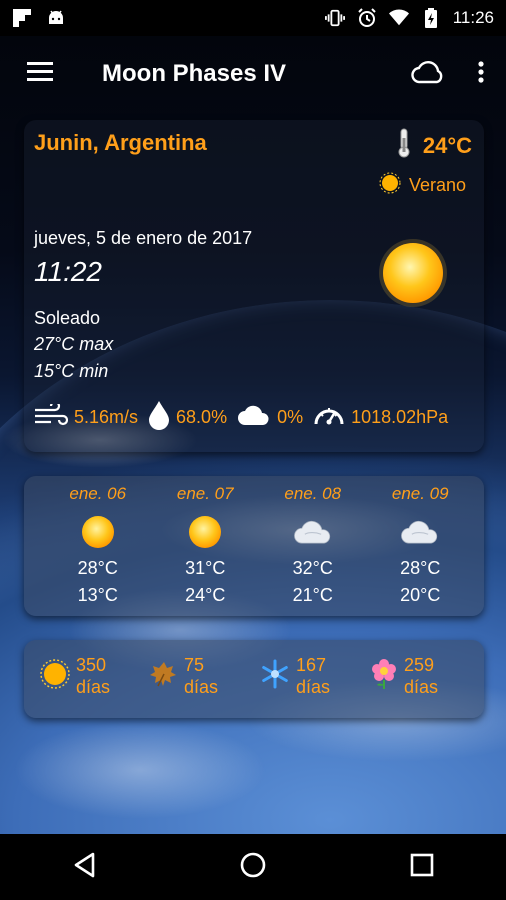 Image resolution: width=506 pixels, height=900 pixels. Describe the element at coordinates (431, 18) in the screenshot. I see `battery-charging-icon` at that location.